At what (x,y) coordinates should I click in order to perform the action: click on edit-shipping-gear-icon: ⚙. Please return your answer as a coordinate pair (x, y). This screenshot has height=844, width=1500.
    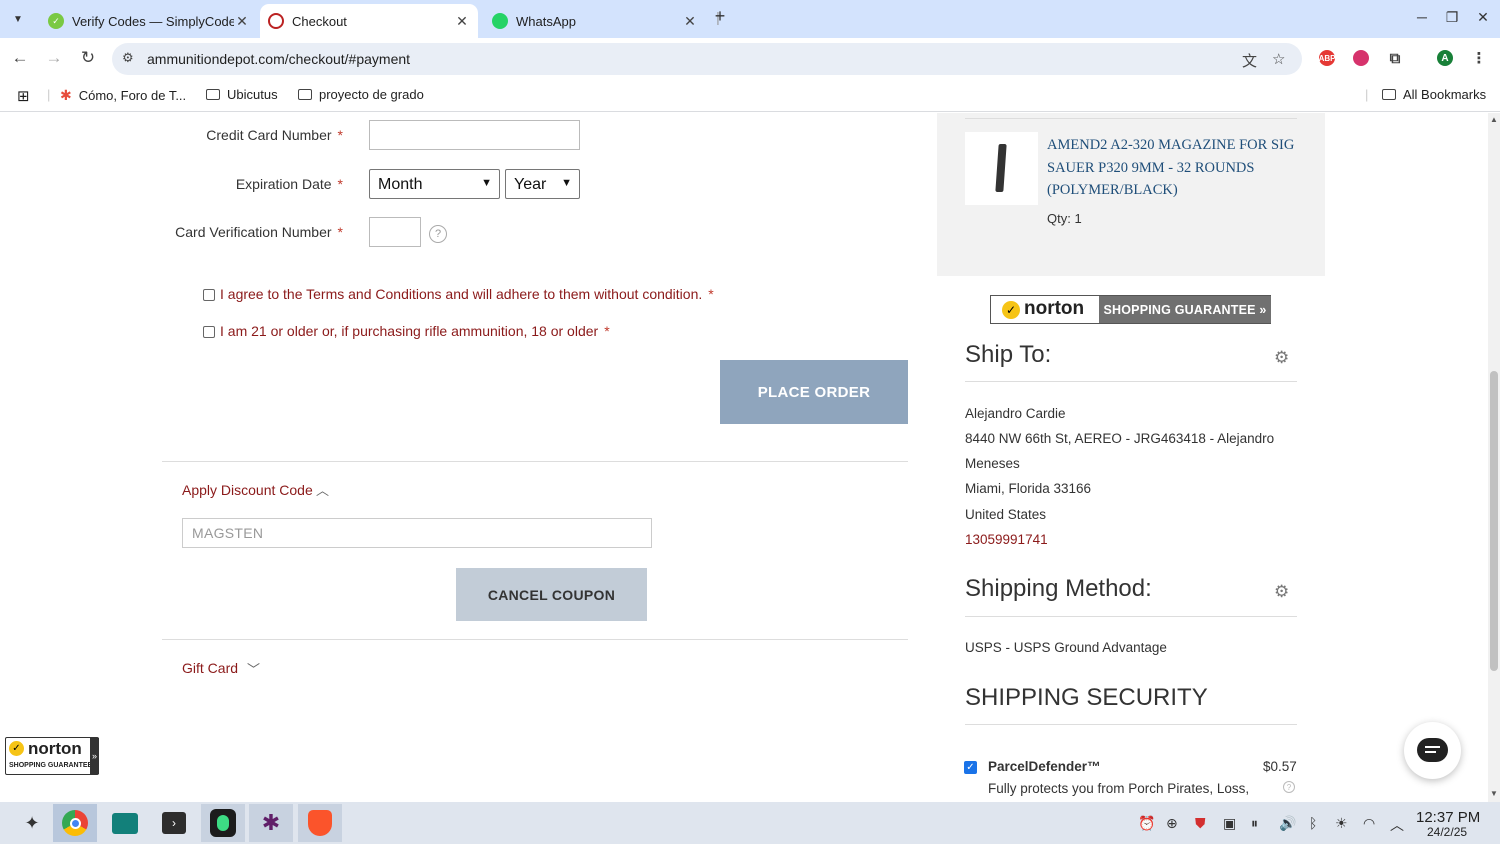
    Looking at the image, I should click on (1281, 592).